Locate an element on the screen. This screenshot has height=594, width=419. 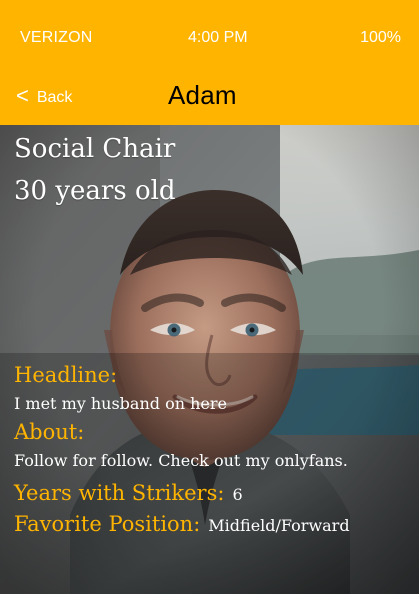
carrier-label: VERIZON is located at coordinates (56, 37).